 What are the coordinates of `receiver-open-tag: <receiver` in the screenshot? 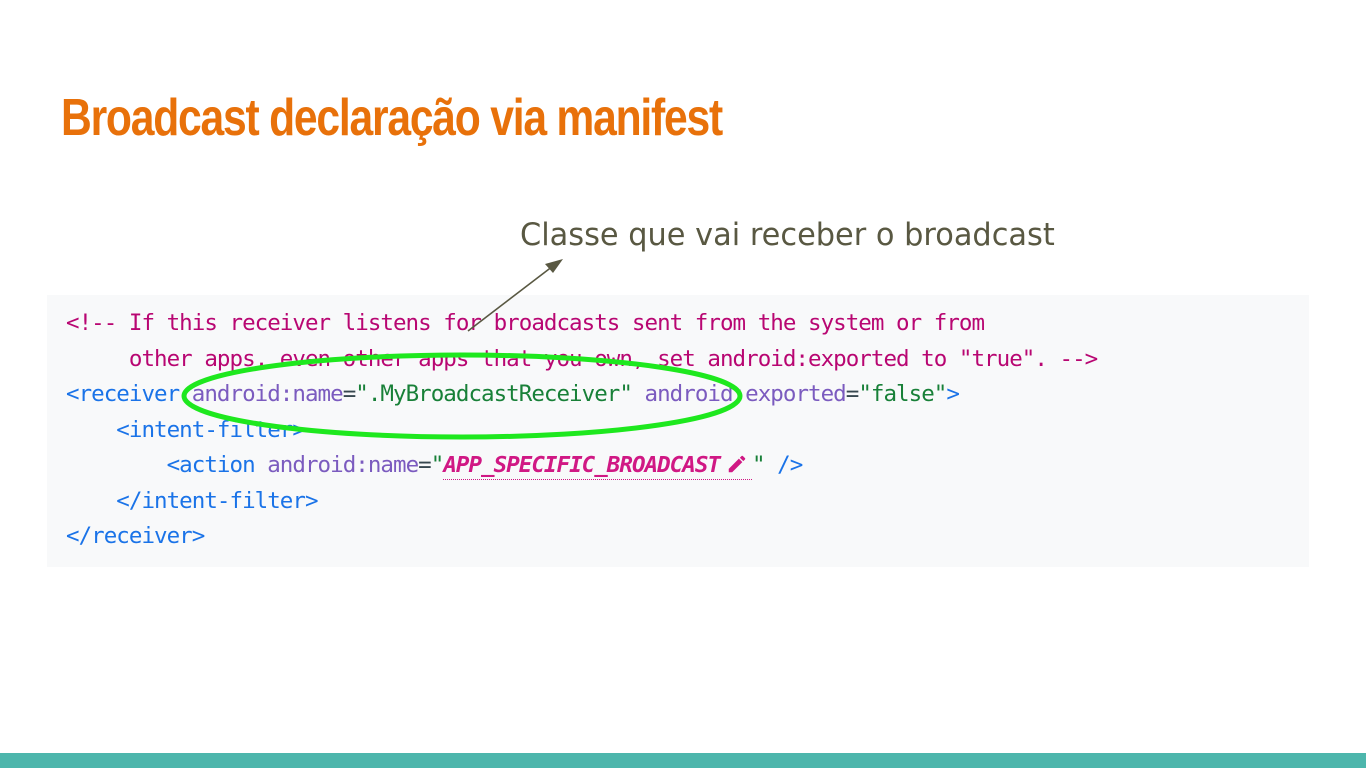 It's located at (123, 394).